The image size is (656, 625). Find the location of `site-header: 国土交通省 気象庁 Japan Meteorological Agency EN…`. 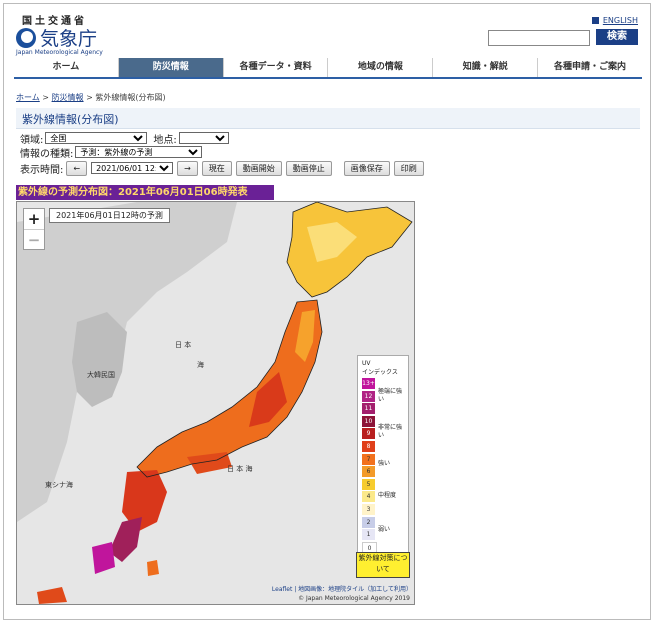

site-header: 国土交通省 気象庁 Japan Meteorological Agency EN… is located at coordinates (328, 35).